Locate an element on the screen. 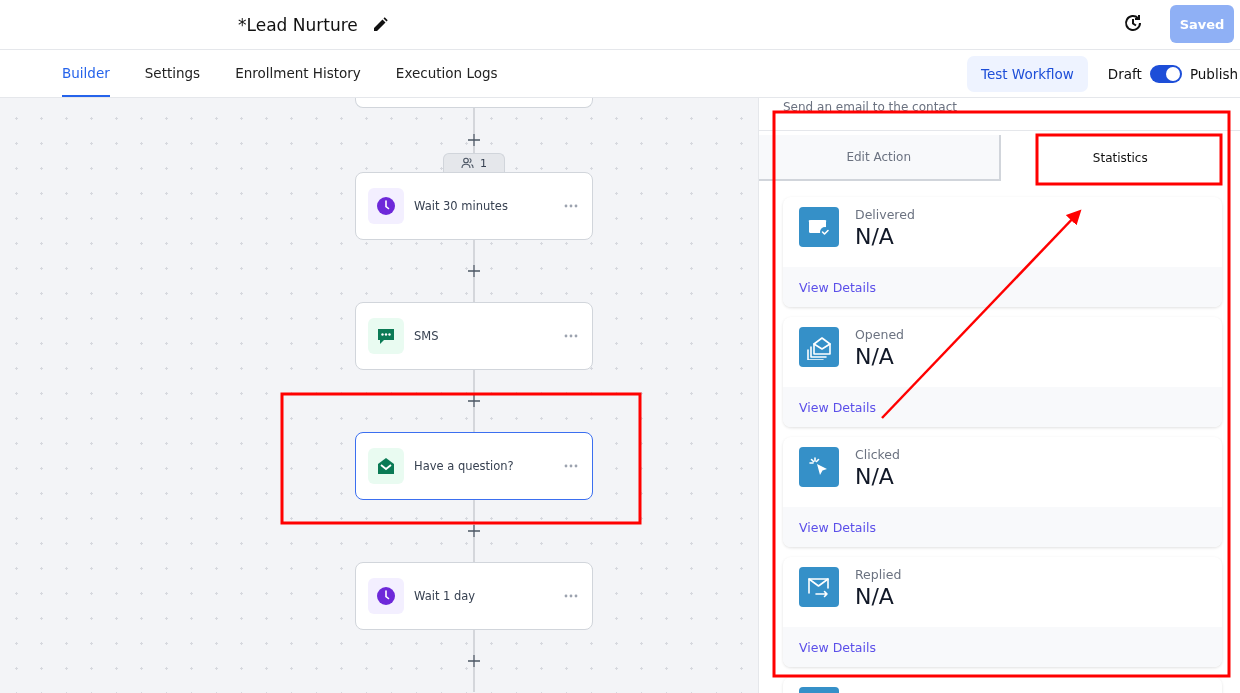 The height and width of the screenshot is (693, 1240). history-icon is located at coordinates (1133, 23).